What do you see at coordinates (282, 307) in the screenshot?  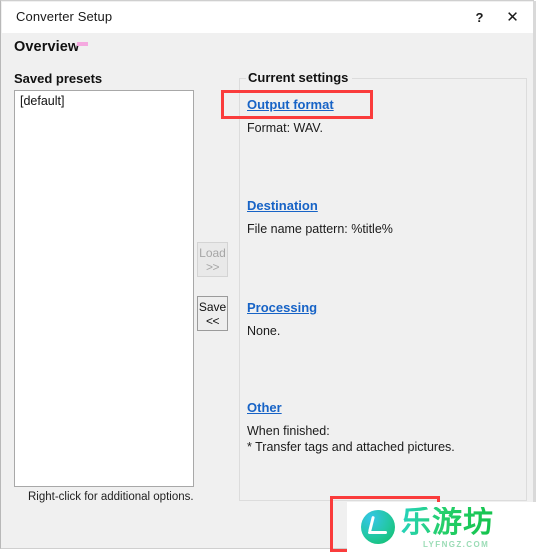 I see `processing-link: Processing` at bounding box center [282, 307].